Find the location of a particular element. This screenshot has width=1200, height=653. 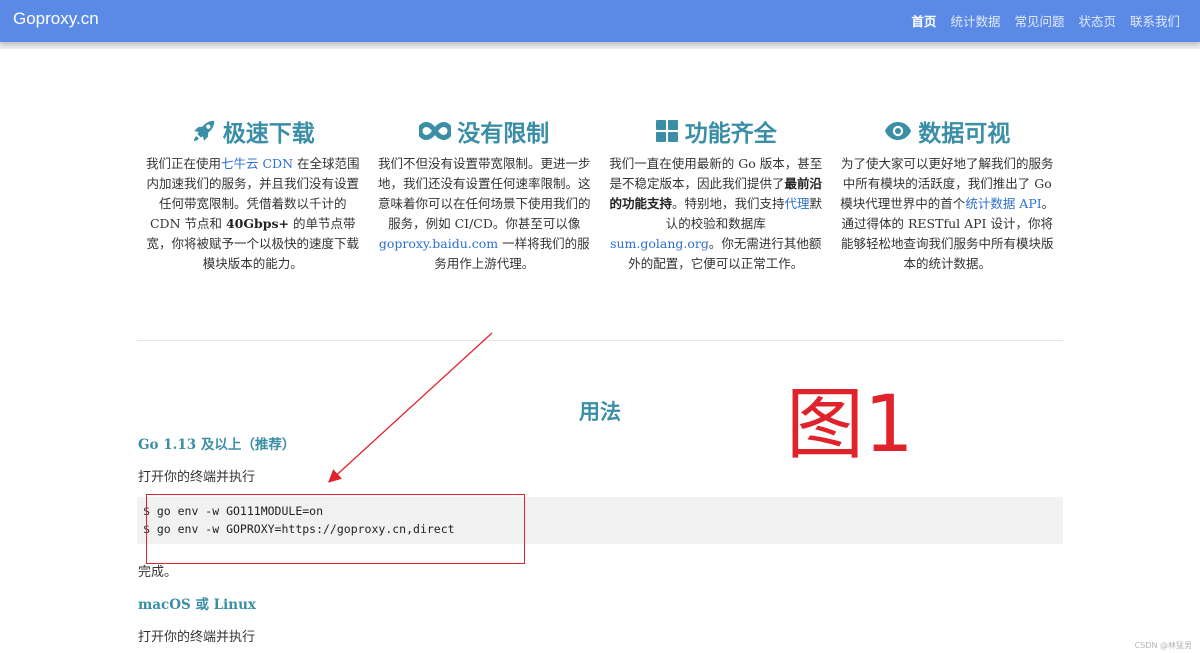

annotation-highlight-box is located at coordinates (335, 529).